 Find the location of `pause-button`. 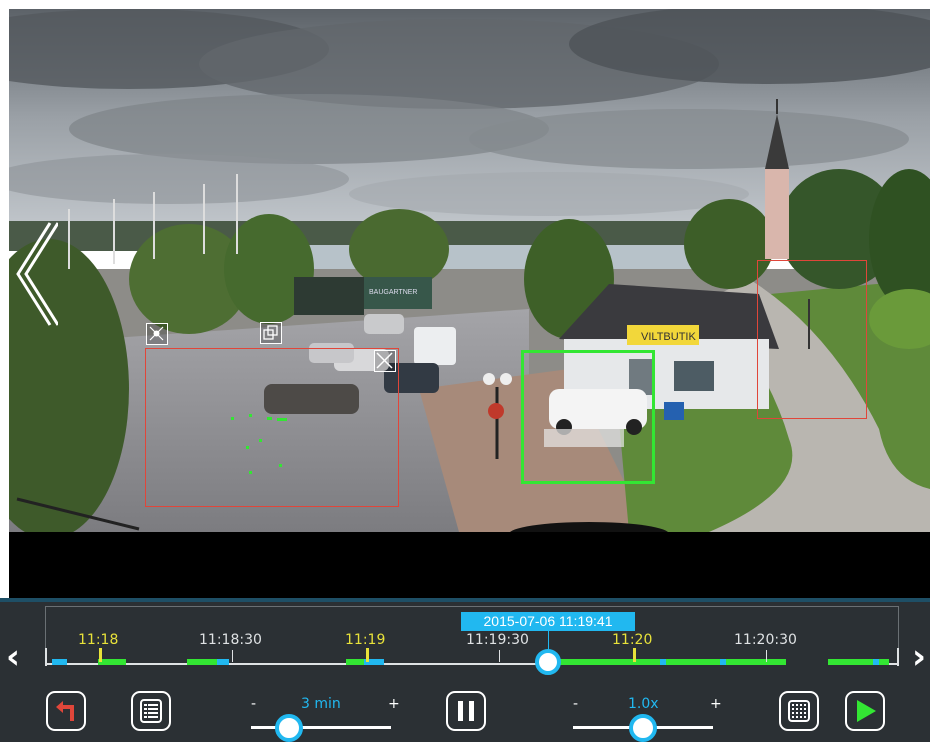

pause-button is located at coordinates (466, 711).